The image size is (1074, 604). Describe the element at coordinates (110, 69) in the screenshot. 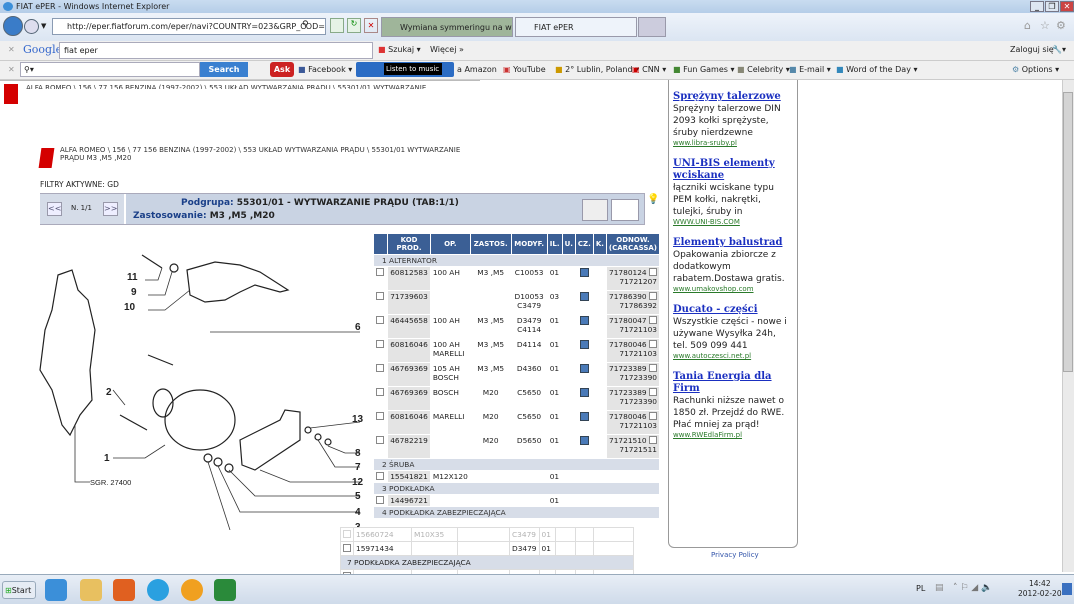

I see `ask-search-input: ⚲▾` at that location.